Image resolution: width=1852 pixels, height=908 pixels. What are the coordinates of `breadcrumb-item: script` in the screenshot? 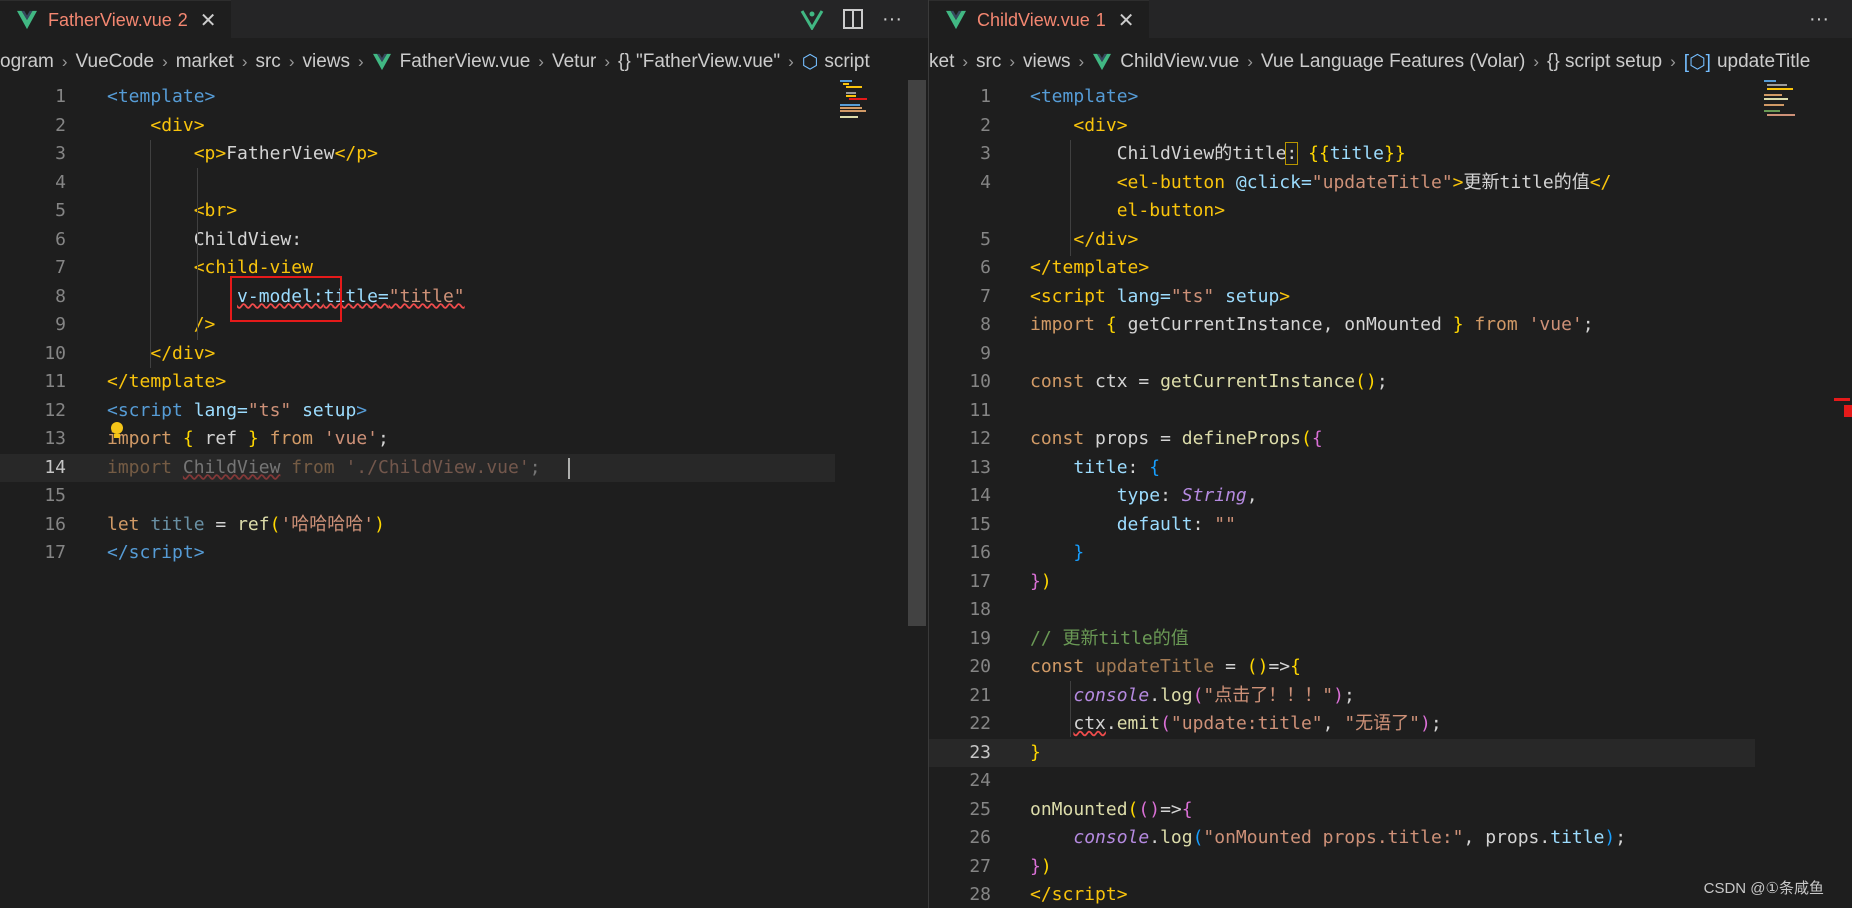 It's located at (846, 62).